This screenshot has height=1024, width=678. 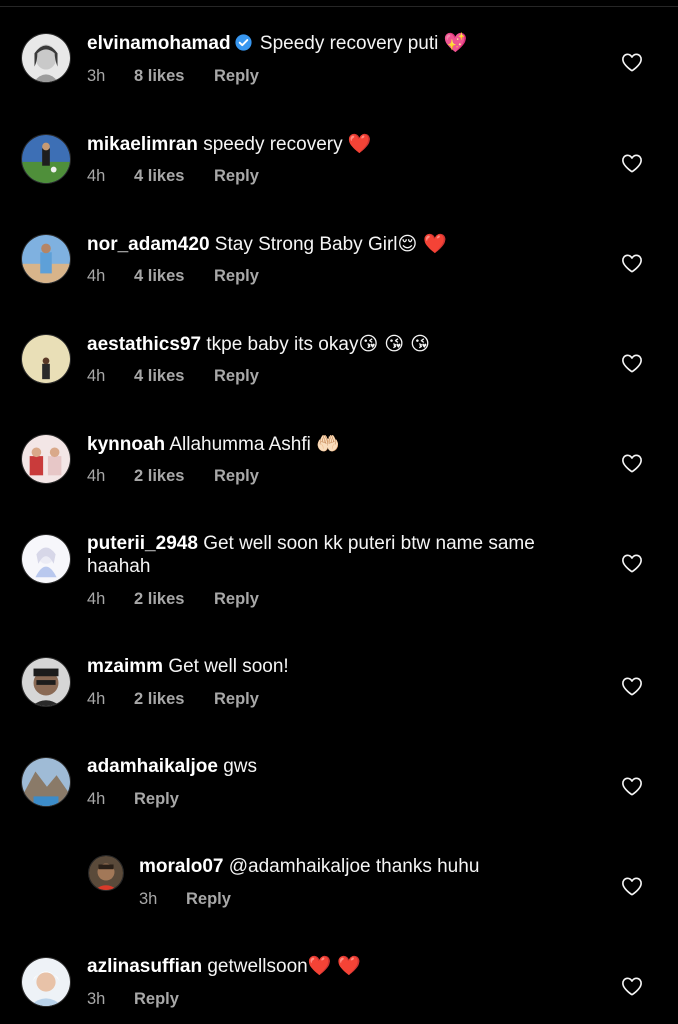 What do you see at coordinates (240, 444) in the screenshot?
I see `comment-text: Allahumma Ashfi` at bounding box center [240, 444].